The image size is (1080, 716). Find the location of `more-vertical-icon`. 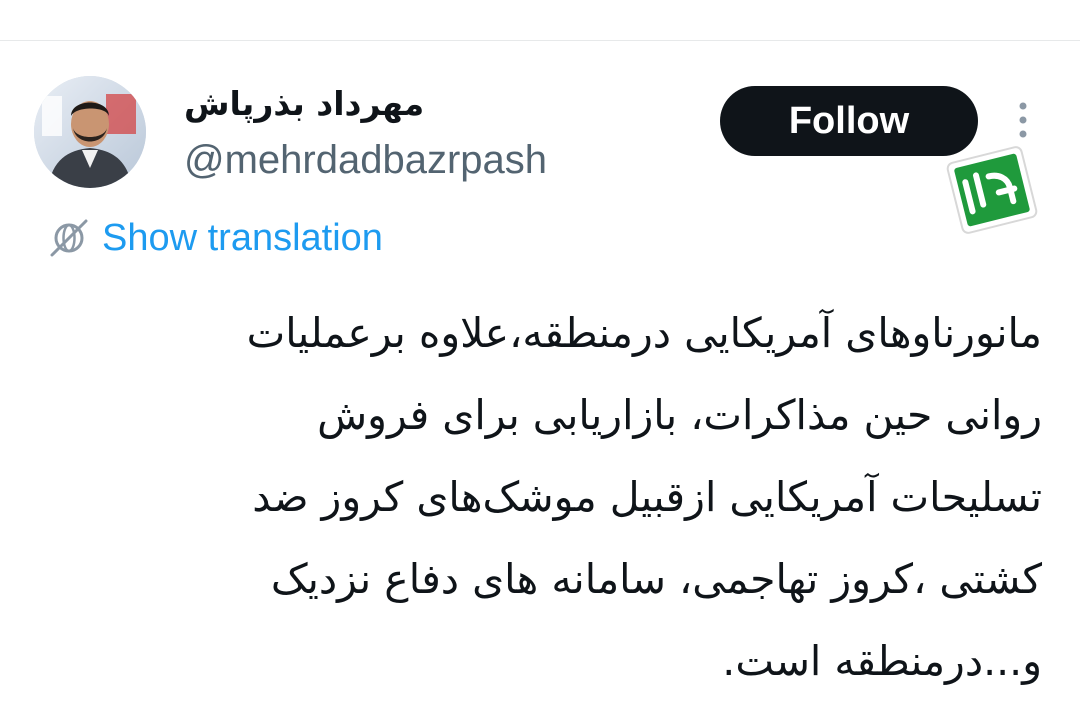

more-vertical-icon is located at coordinates (1023, 120).